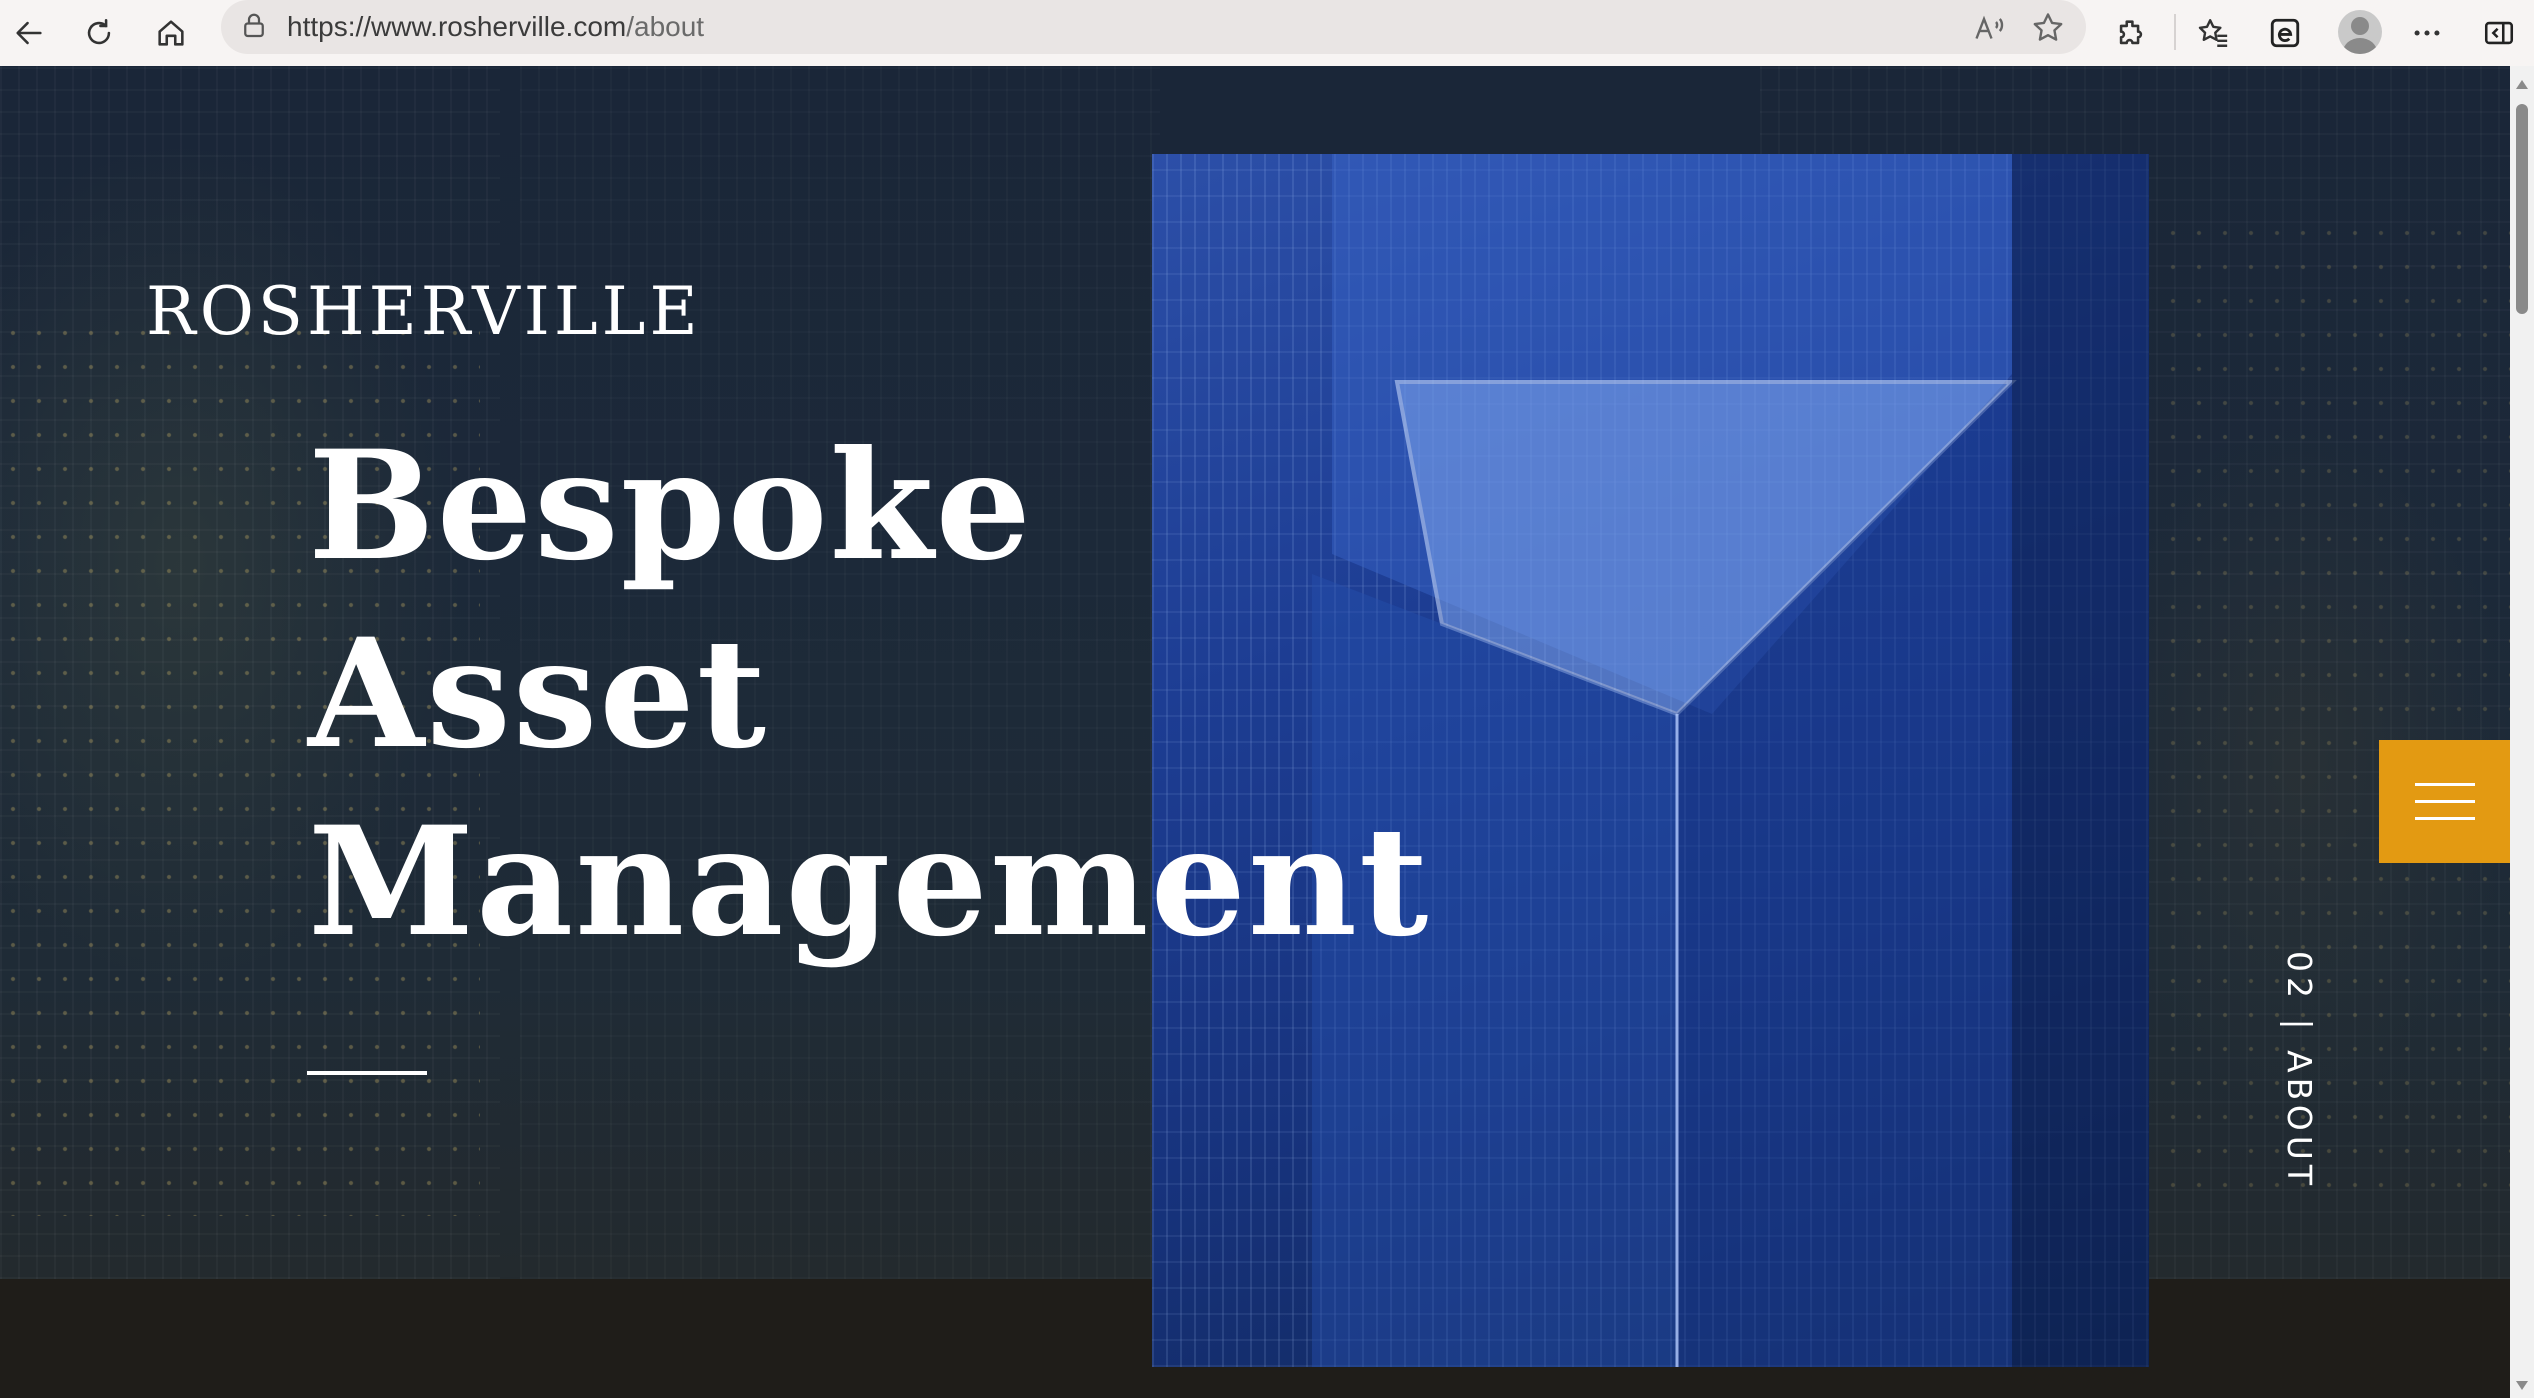 The image size is (2534, 1398). I want to click on more-icon, so click(2427, 33).